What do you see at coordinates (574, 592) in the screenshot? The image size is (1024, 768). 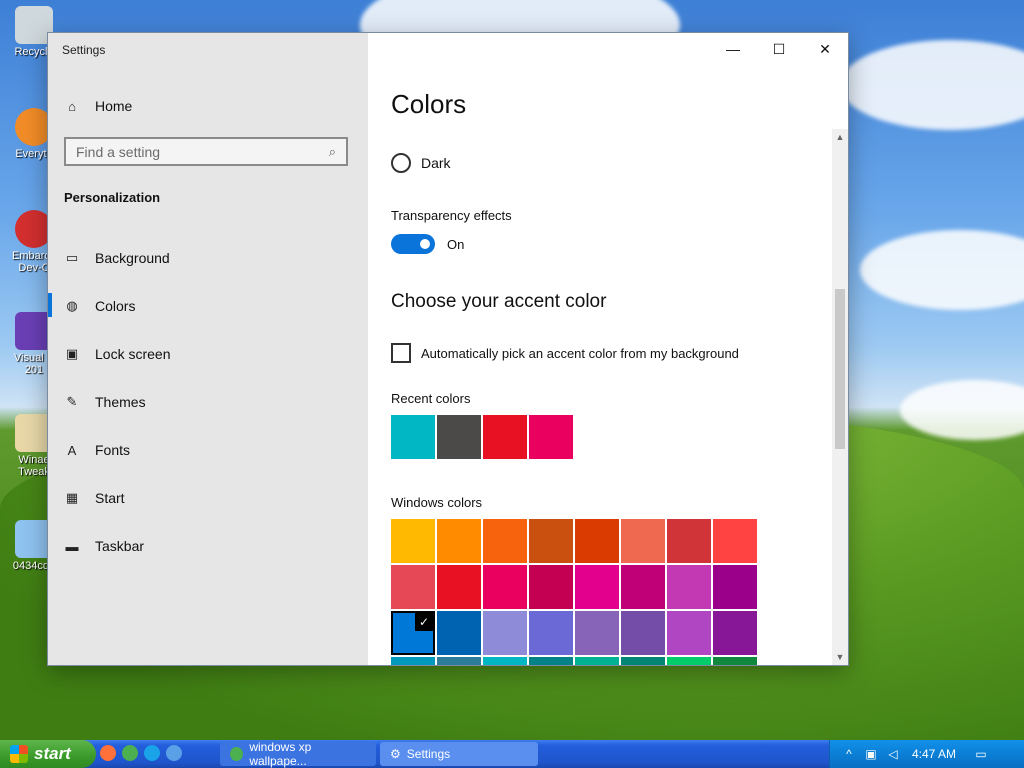 I see `windows-colors-grid: ✓` at bounding box center [574, 592].